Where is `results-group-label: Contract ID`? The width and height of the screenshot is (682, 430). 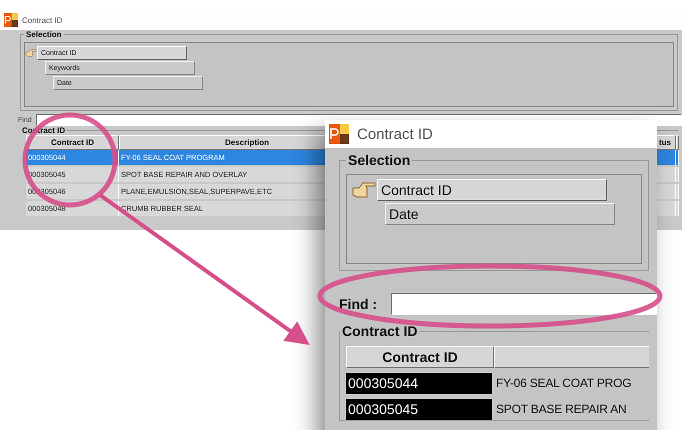 results-group-label: Contract ID is located at coordinates (379, 331).